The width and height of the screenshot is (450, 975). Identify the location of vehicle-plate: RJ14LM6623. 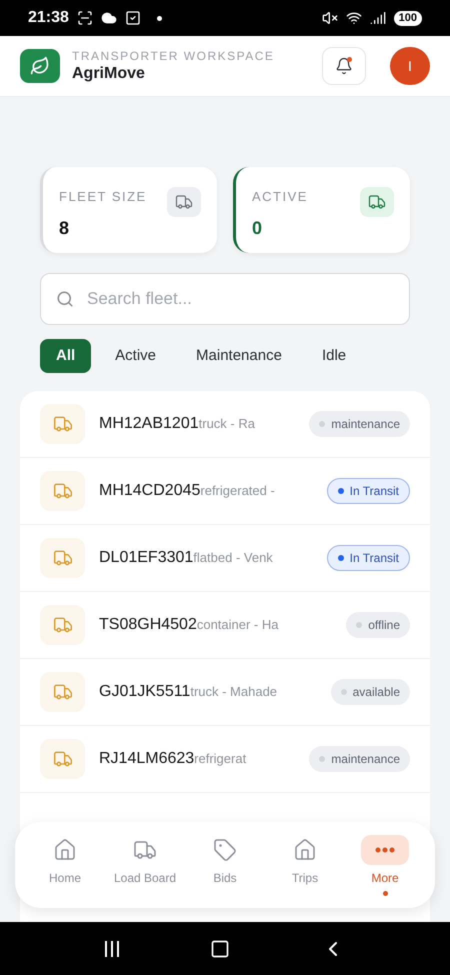
(146, 759).